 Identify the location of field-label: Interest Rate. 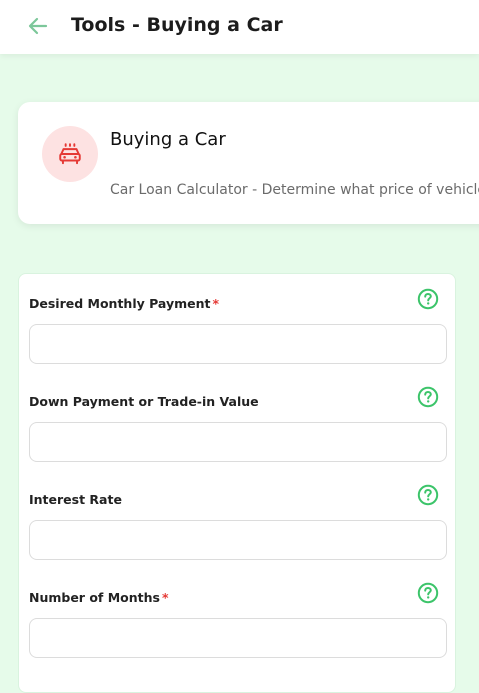
(75, 499).